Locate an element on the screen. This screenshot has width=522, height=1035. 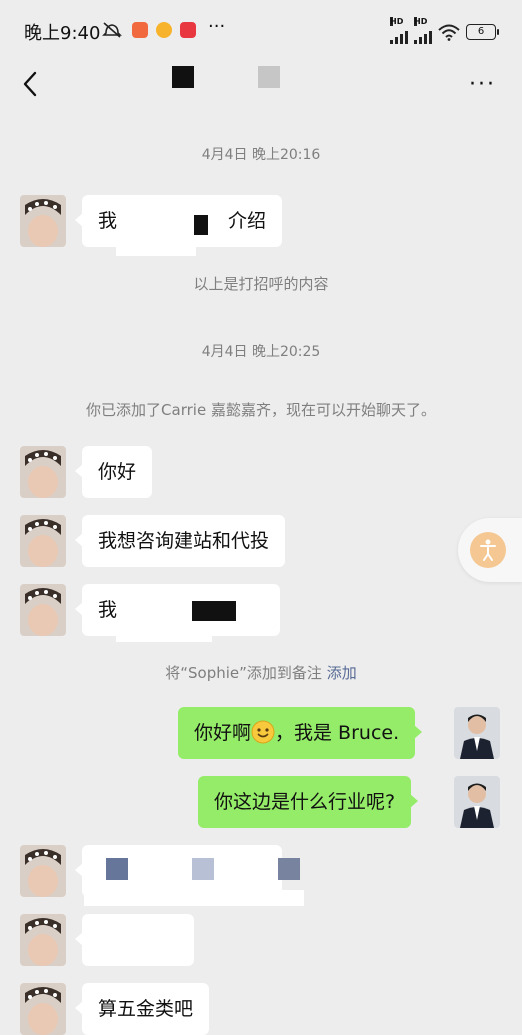
timestamp: 4月4日 晚上20:25 is located at coordinates (261, 352).